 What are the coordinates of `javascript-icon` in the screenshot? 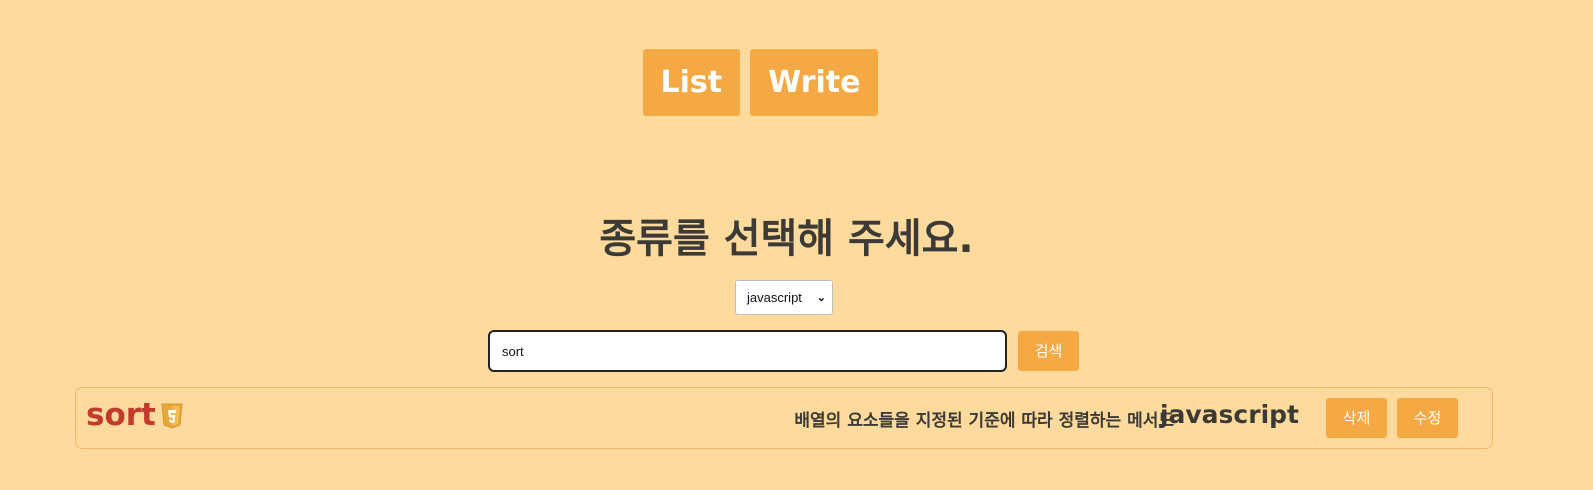 It's located at (172, 418).